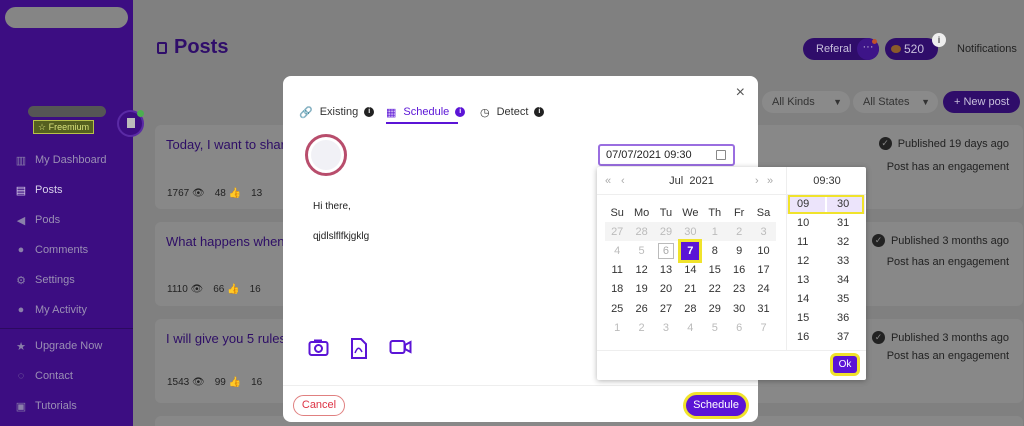 This screenshot has height=426, width=1024. Describe the element at coordinates (21, 406) in the screenshot. I see `video-icon: ▣` at that location.